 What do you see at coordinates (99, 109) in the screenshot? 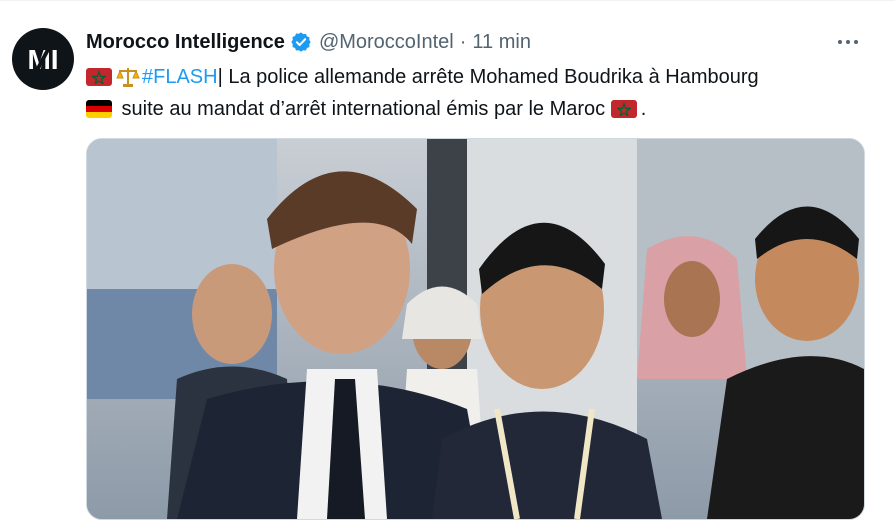
I see `germany-flag-icon` at bounding box center [99, 109].